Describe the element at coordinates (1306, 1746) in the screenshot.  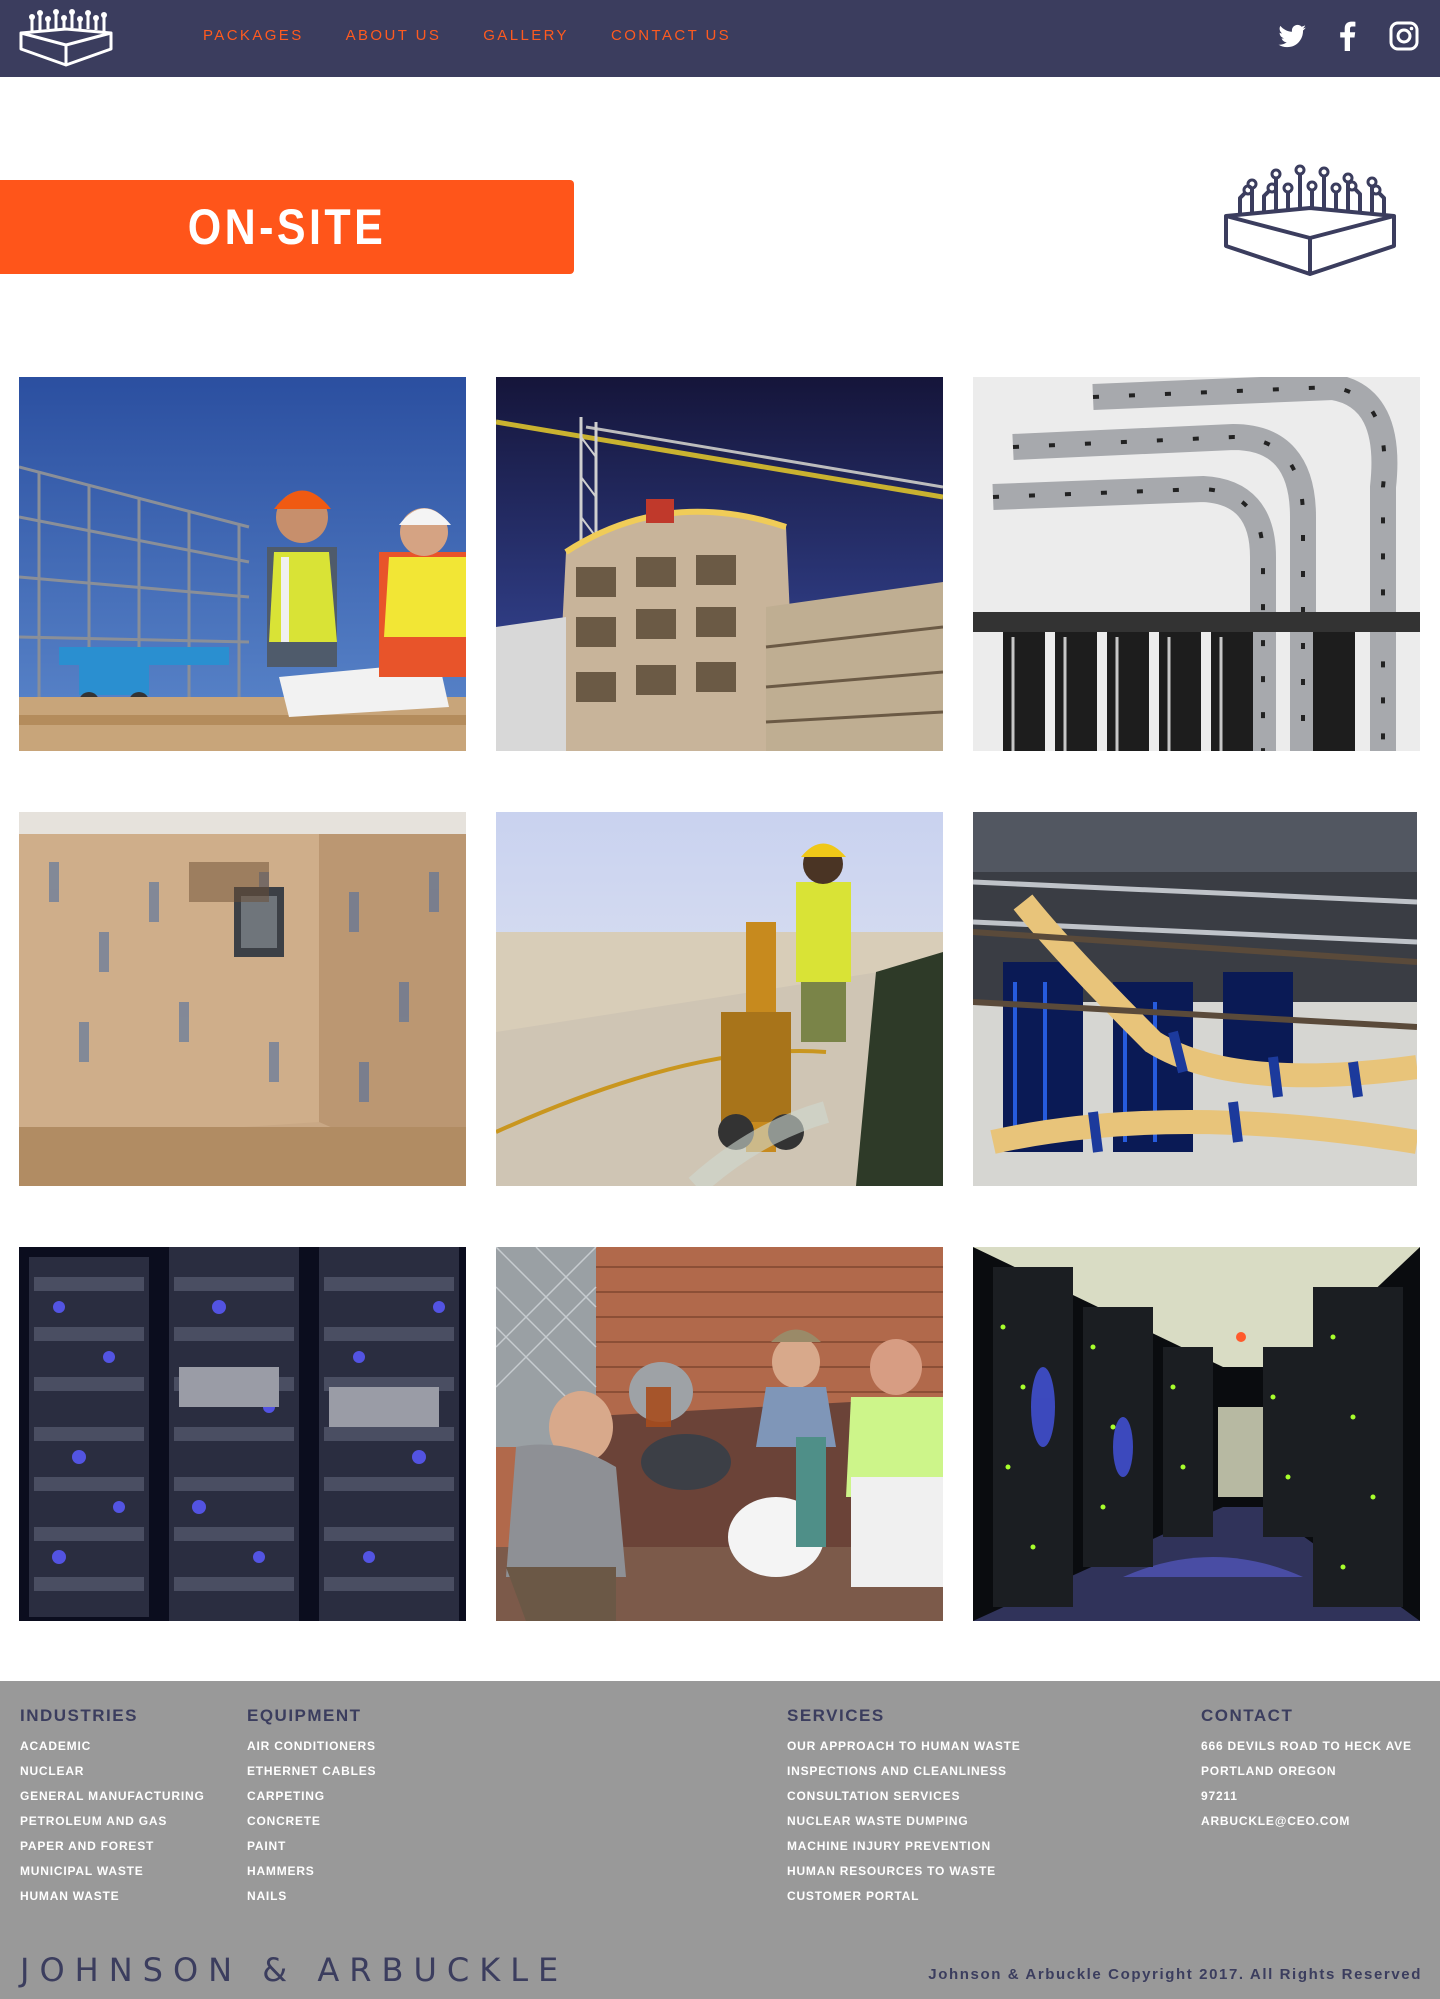
I see `contact-address: 666 DEVILS ROAD TO HECK AVE` at that location.